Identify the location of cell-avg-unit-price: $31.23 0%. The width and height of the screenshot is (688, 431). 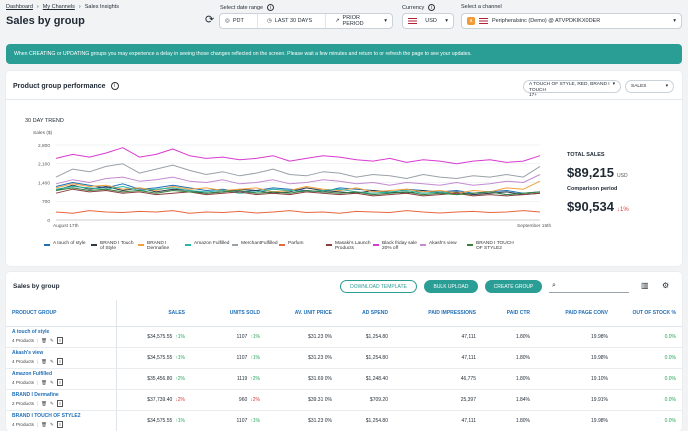
(302, 420).